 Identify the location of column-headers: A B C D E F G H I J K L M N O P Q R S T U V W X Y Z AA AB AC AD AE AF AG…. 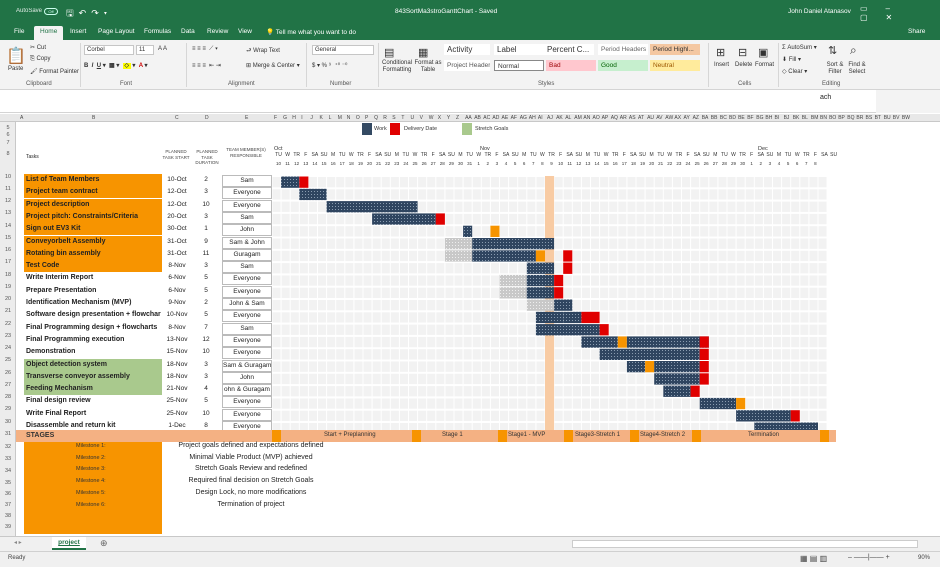
(470, 118).